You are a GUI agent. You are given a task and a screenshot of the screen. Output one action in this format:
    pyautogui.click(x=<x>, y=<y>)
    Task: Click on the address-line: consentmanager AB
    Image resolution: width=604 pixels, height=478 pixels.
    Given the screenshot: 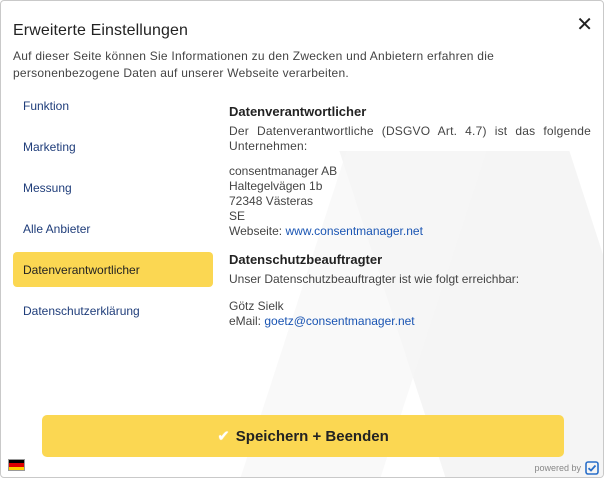 What is the action you would take?
    pyautogui.click(x=283, y=171)
    